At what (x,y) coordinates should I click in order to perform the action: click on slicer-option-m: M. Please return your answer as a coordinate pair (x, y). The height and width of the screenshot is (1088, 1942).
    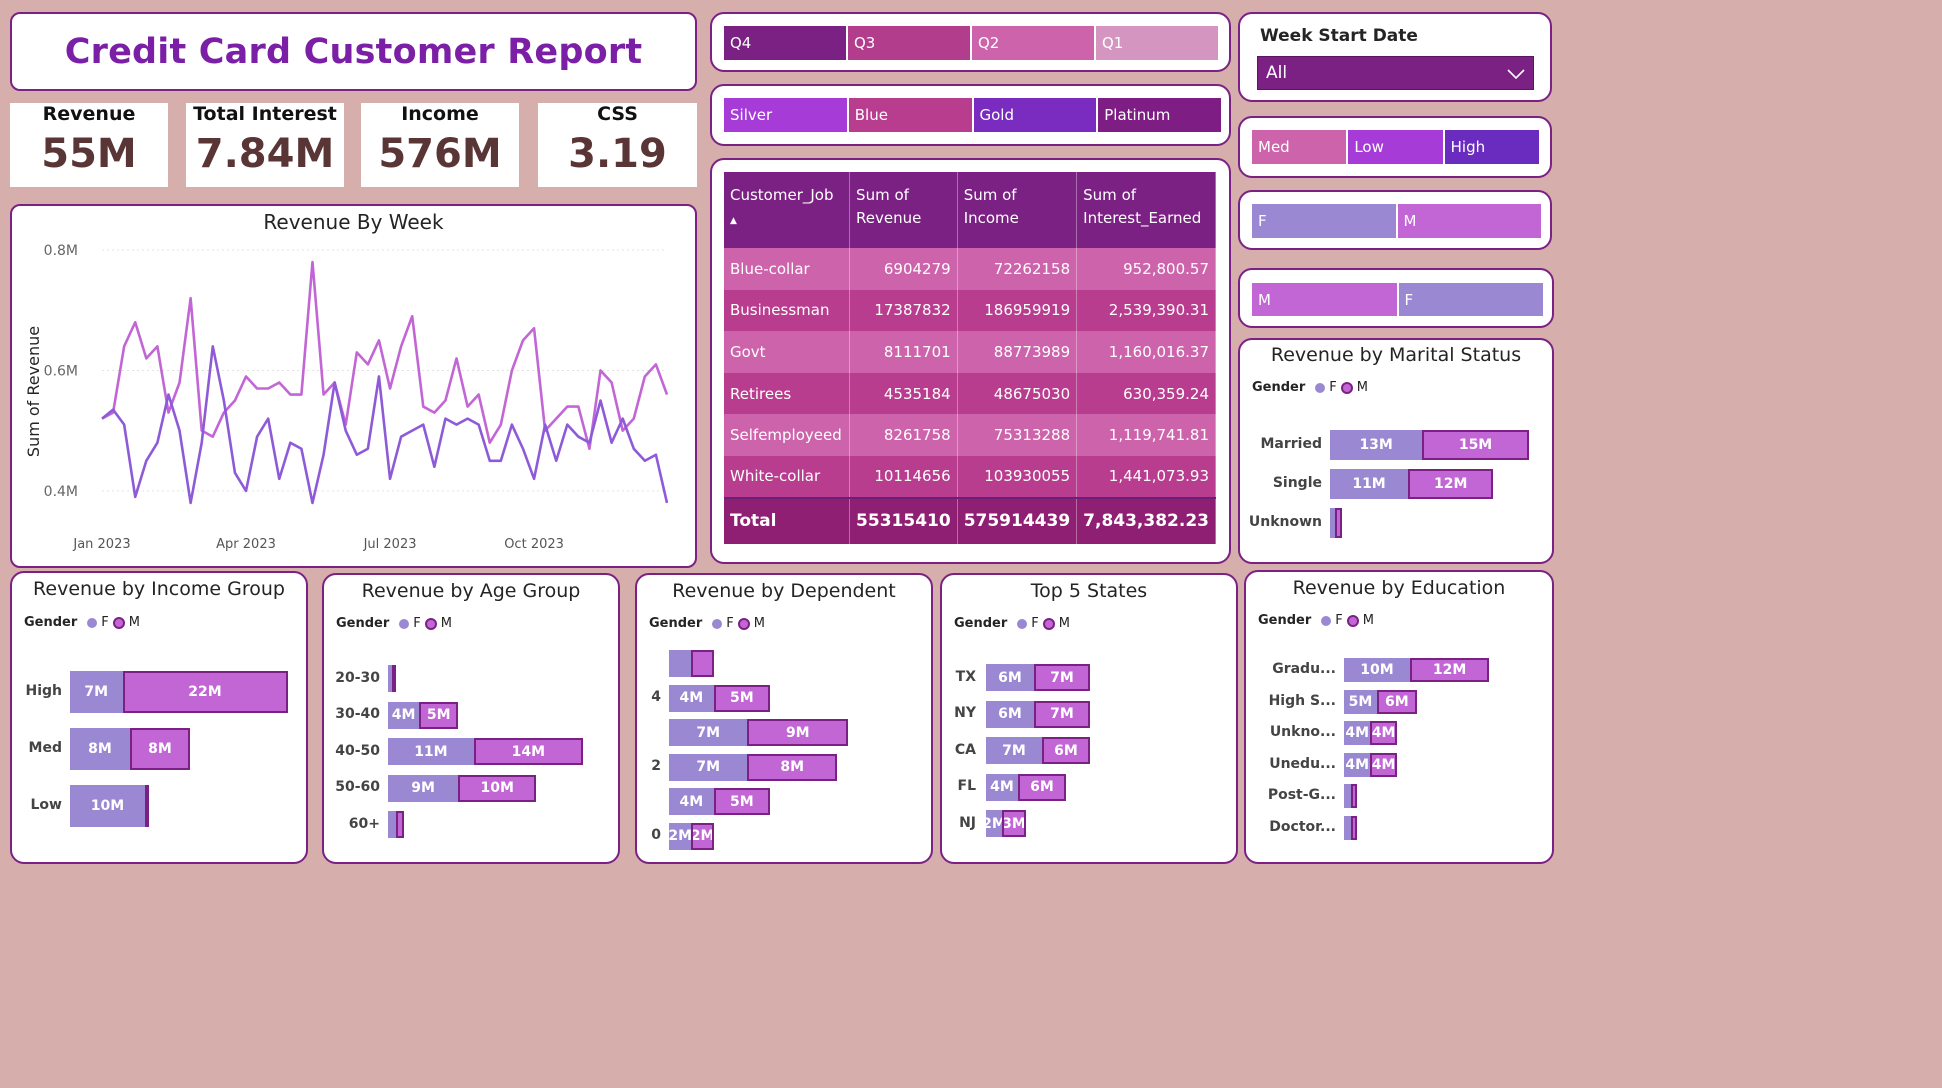
    Looking at the image, I should click on (1324, 299).